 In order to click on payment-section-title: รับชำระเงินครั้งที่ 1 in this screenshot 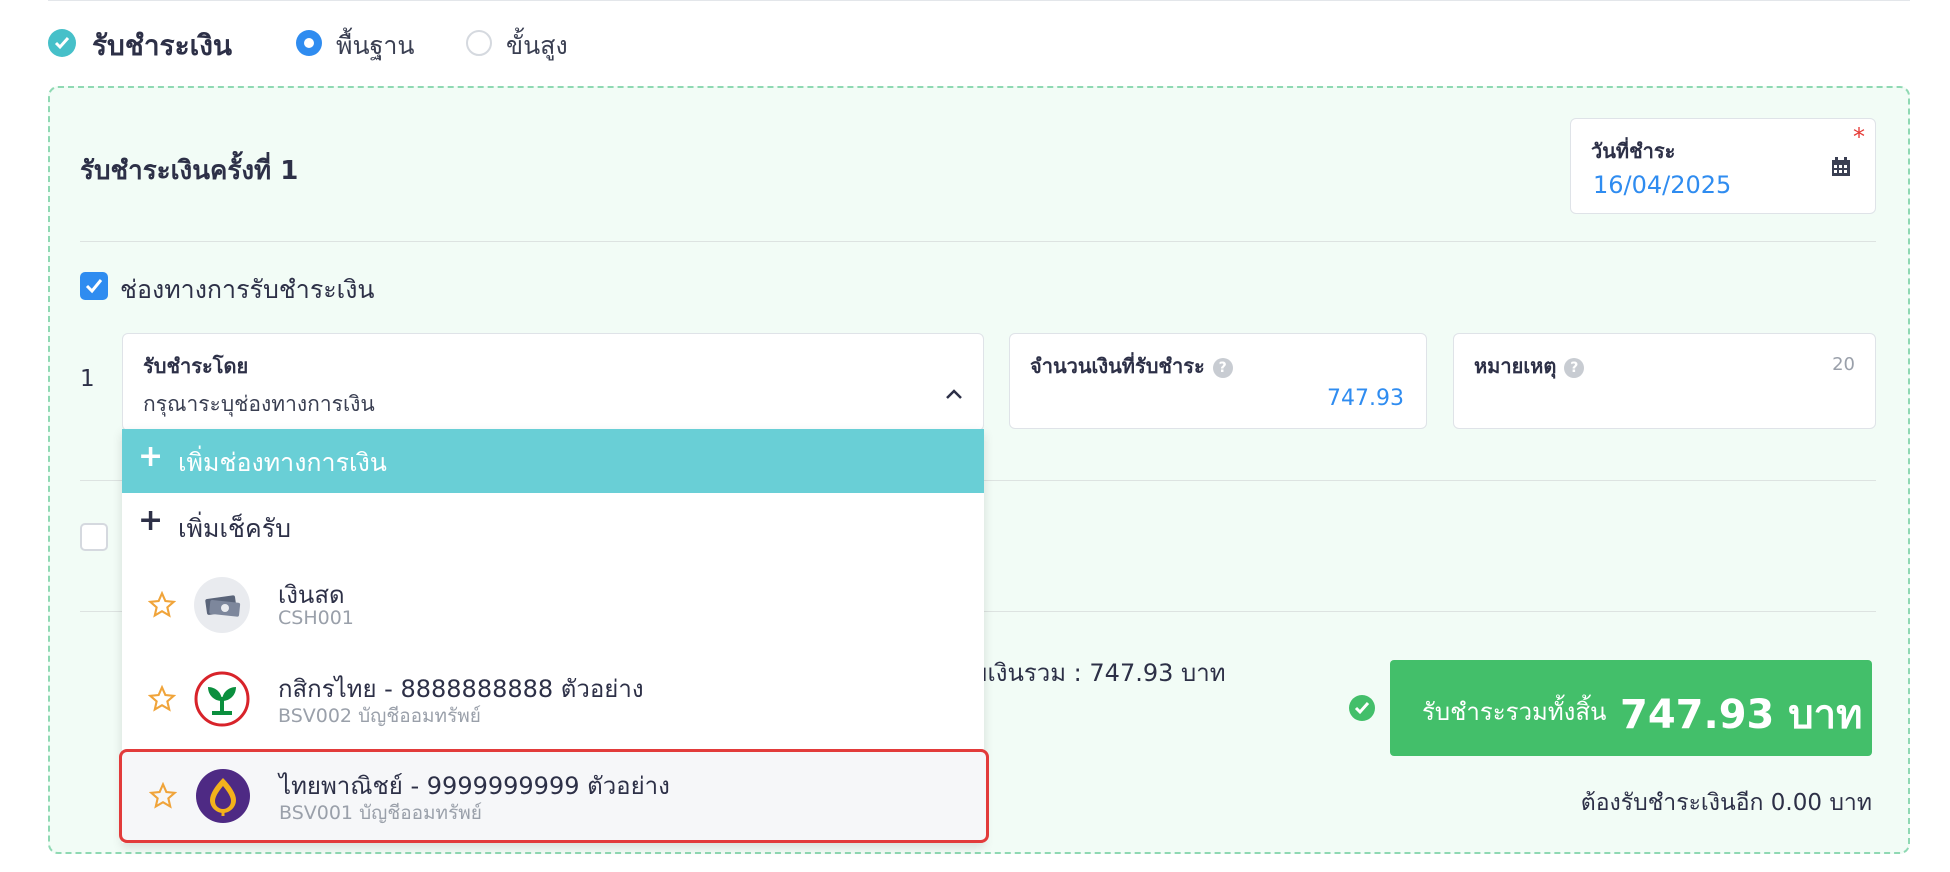, I will do `click(189, 171)`.